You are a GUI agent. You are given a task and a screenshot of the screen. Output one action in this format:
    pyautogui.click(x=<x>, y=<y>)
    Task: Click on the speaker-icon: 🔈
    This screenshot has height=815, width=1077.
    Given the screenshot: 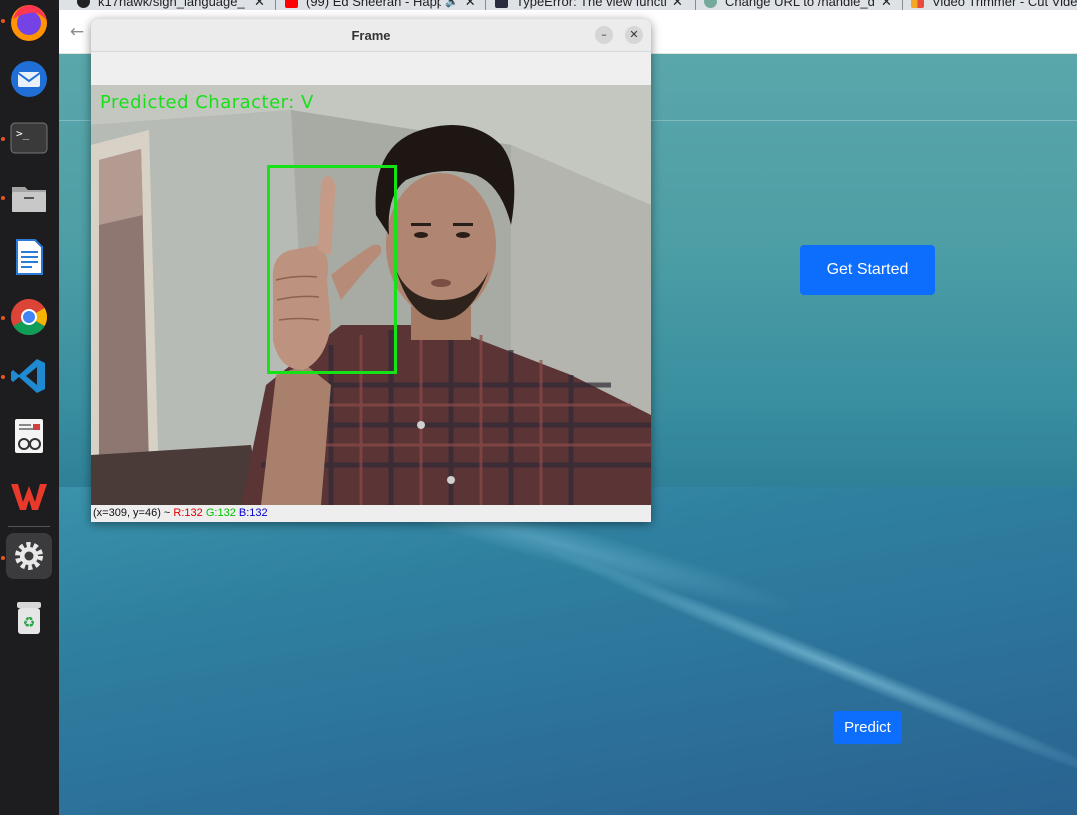 What is the action you would take?
    pyautogui.click(x=452, y=4)
    